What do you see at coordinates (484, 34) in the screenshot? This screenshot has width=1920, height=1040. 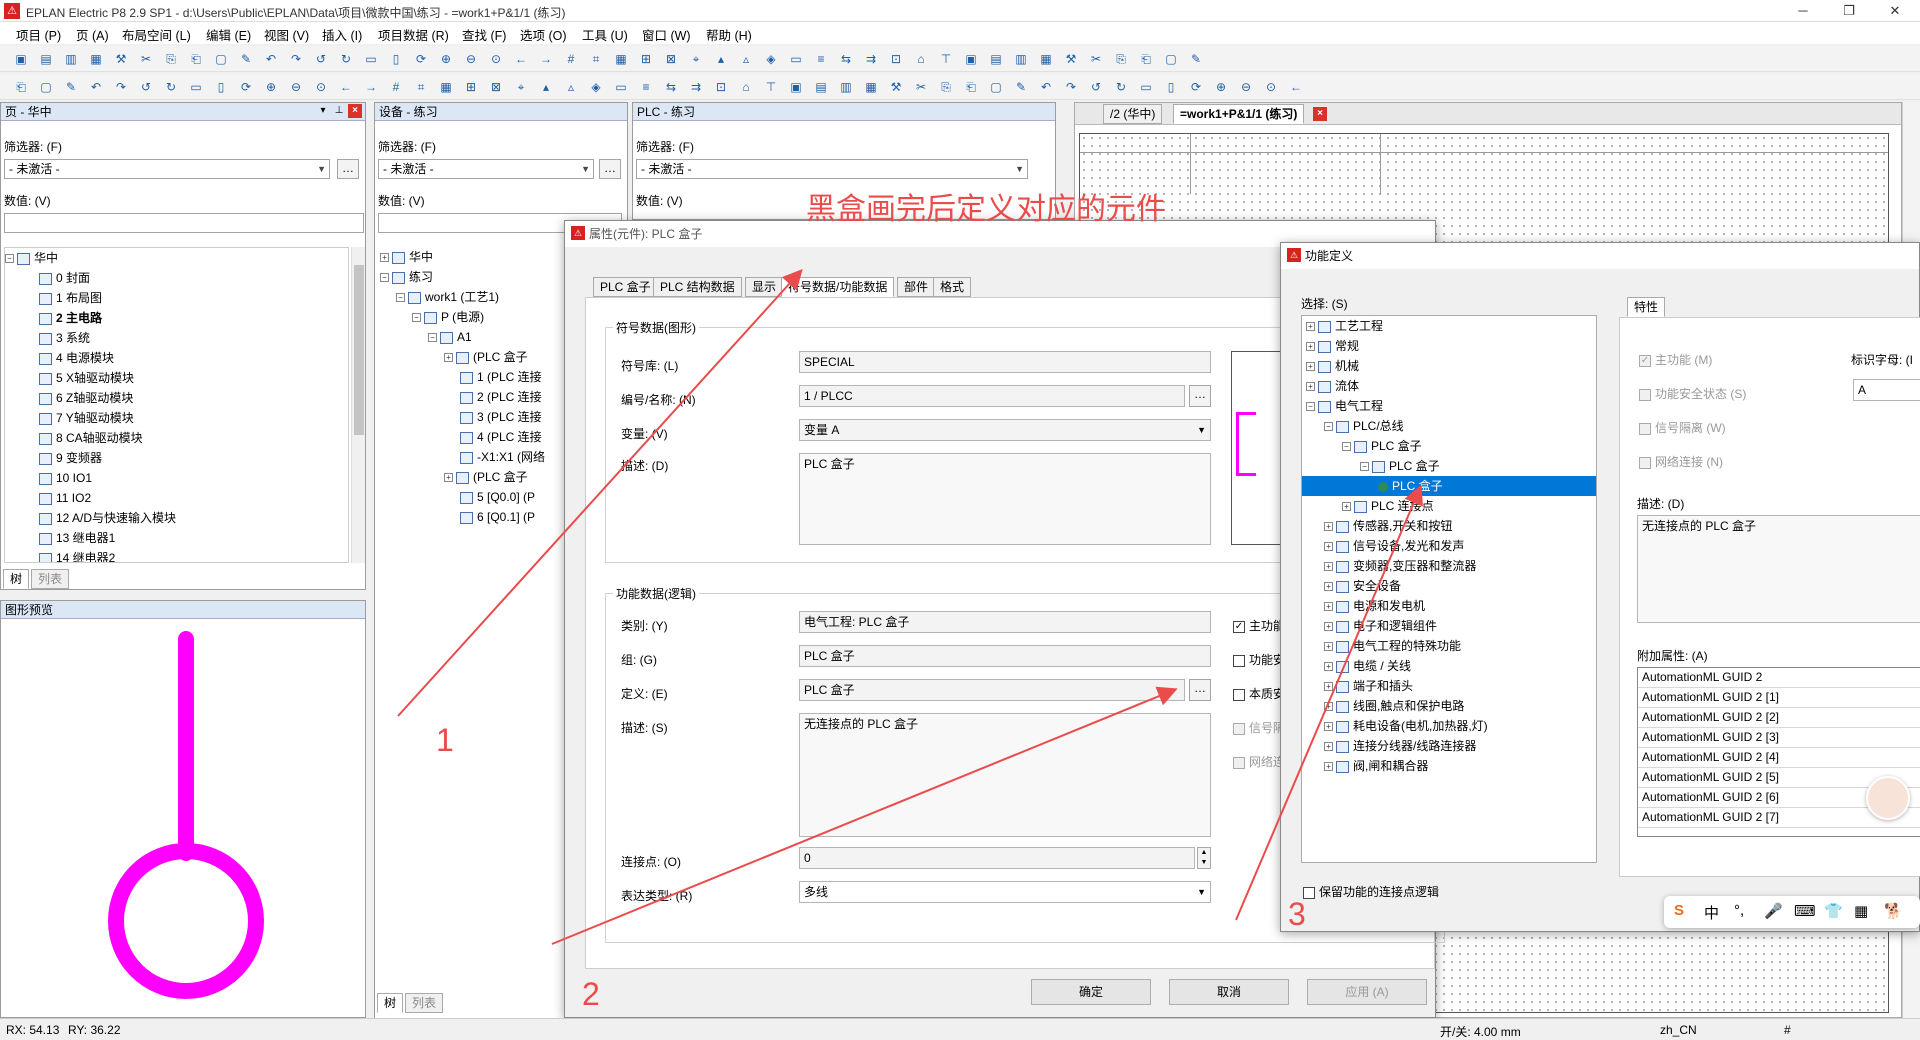 I see `menu-find: 查找 (F)` at bounding box center [484, 34].